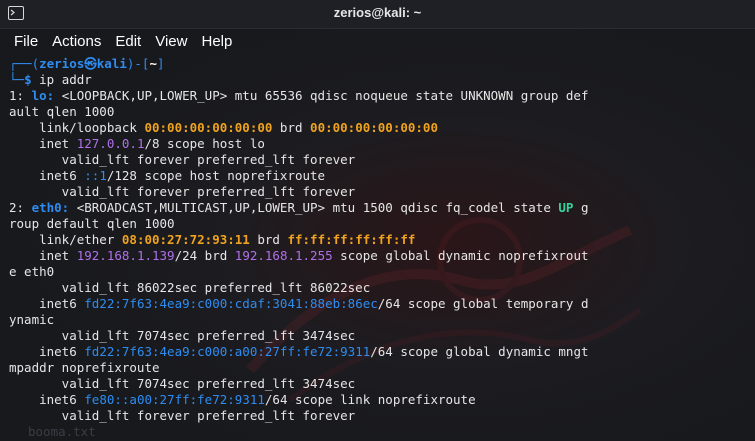 The height and width of the screenshot is (441, 755). I want to click on menu-file: File, so click(22, 41).